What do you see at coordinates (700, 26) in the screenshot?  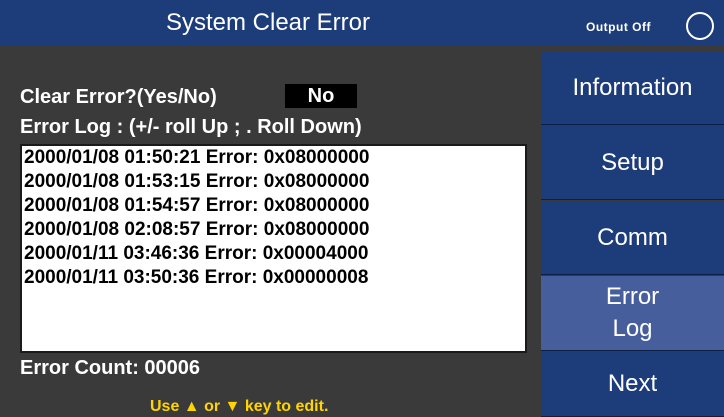 I see `output-indicator-icon` at bounding box center [700, 26].